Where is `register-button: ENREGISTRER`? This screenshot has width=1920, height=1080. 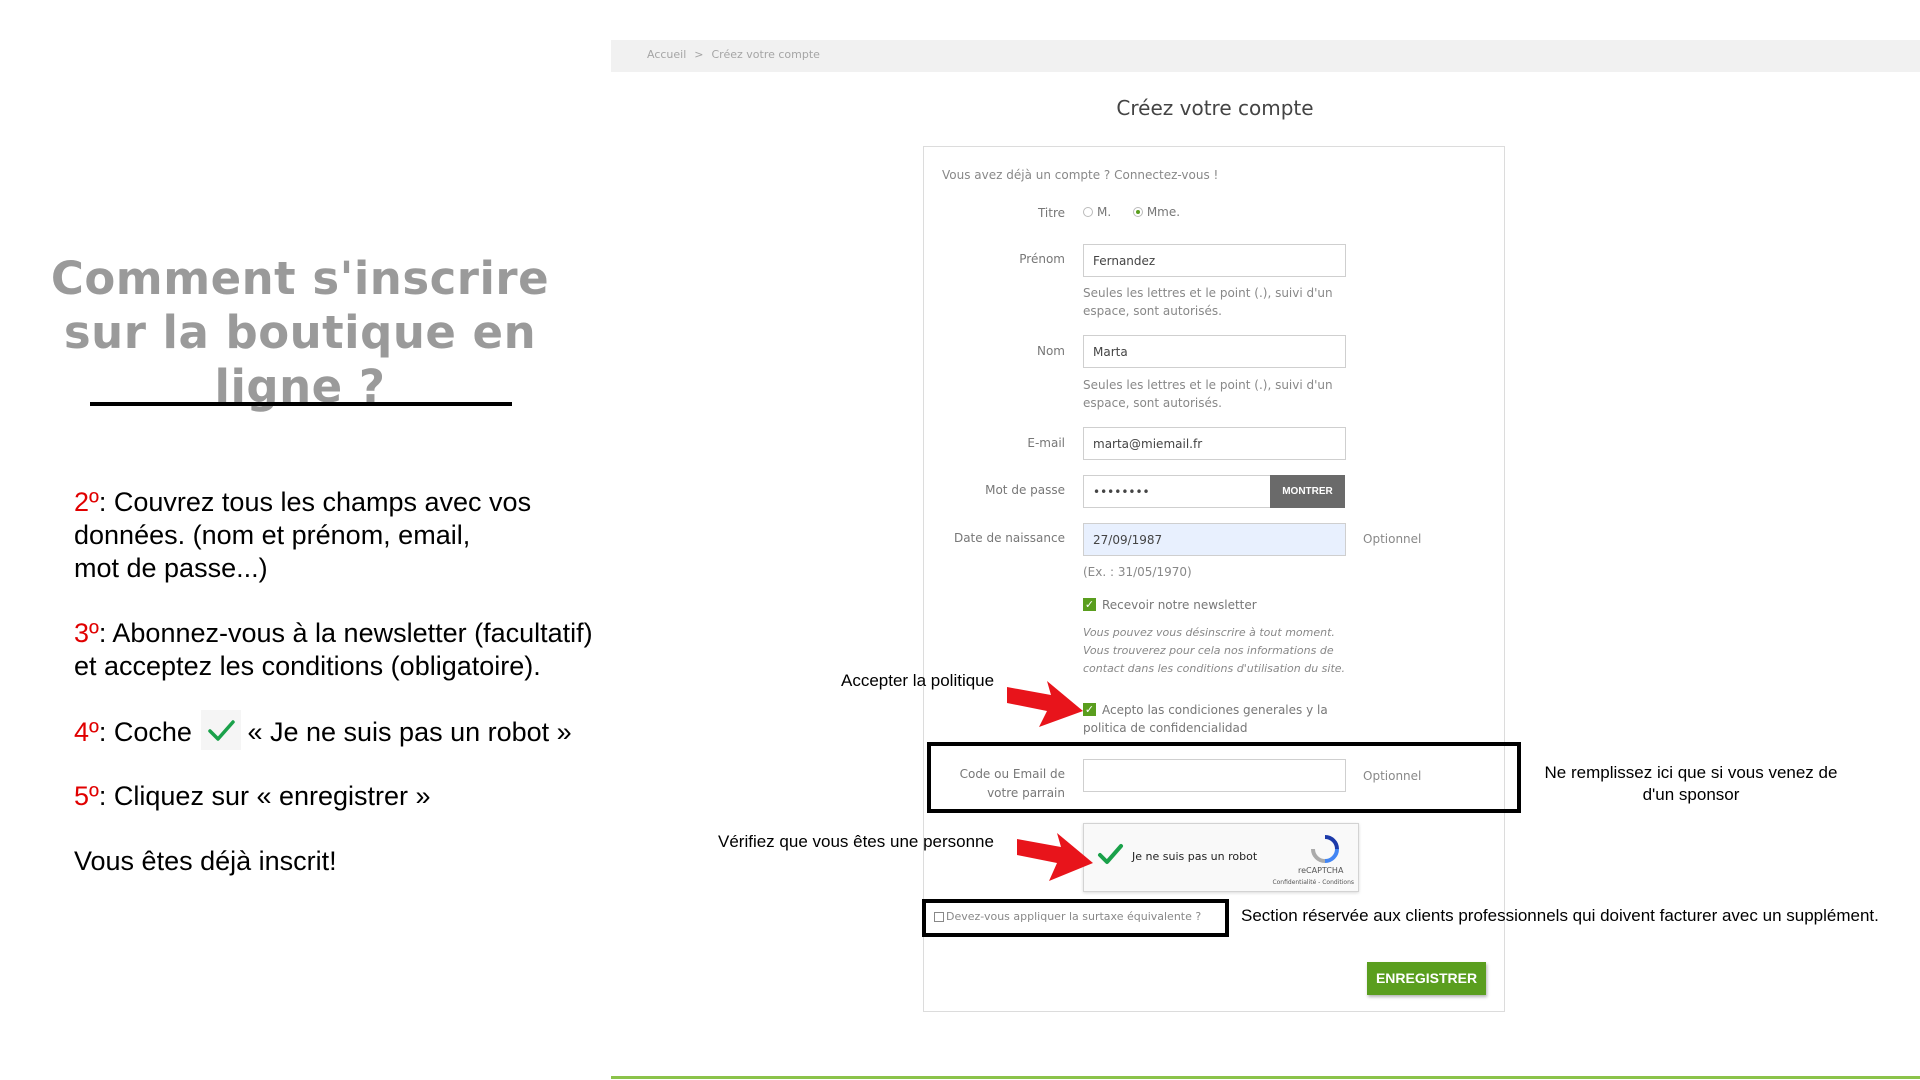
register-button: ENREGISTRER is located at coordinates (1426, 978).